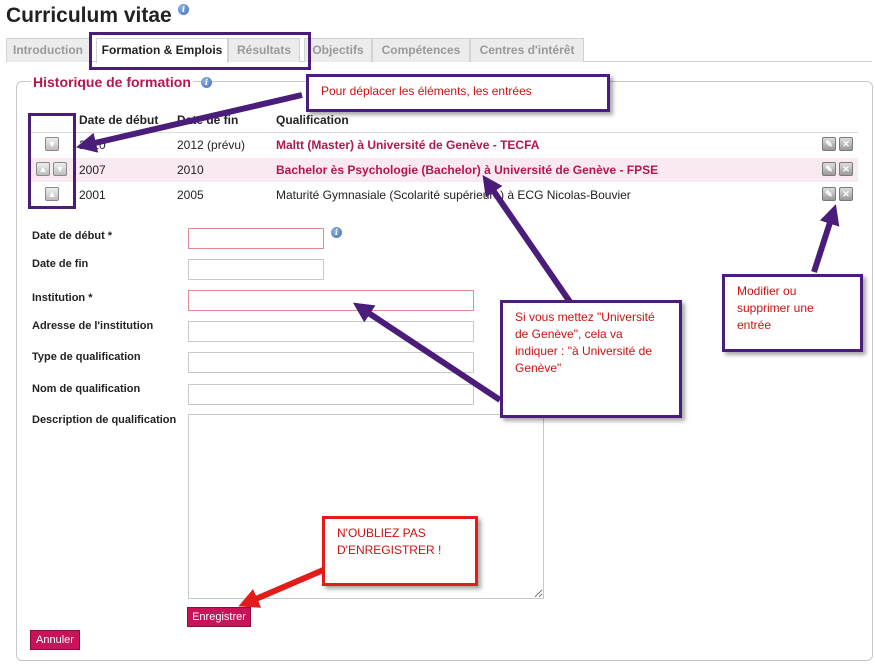  What do you see at coordinates (331, 362) in the screenshot?
I see `qualification-type-input` at bounding box center [331, 362].